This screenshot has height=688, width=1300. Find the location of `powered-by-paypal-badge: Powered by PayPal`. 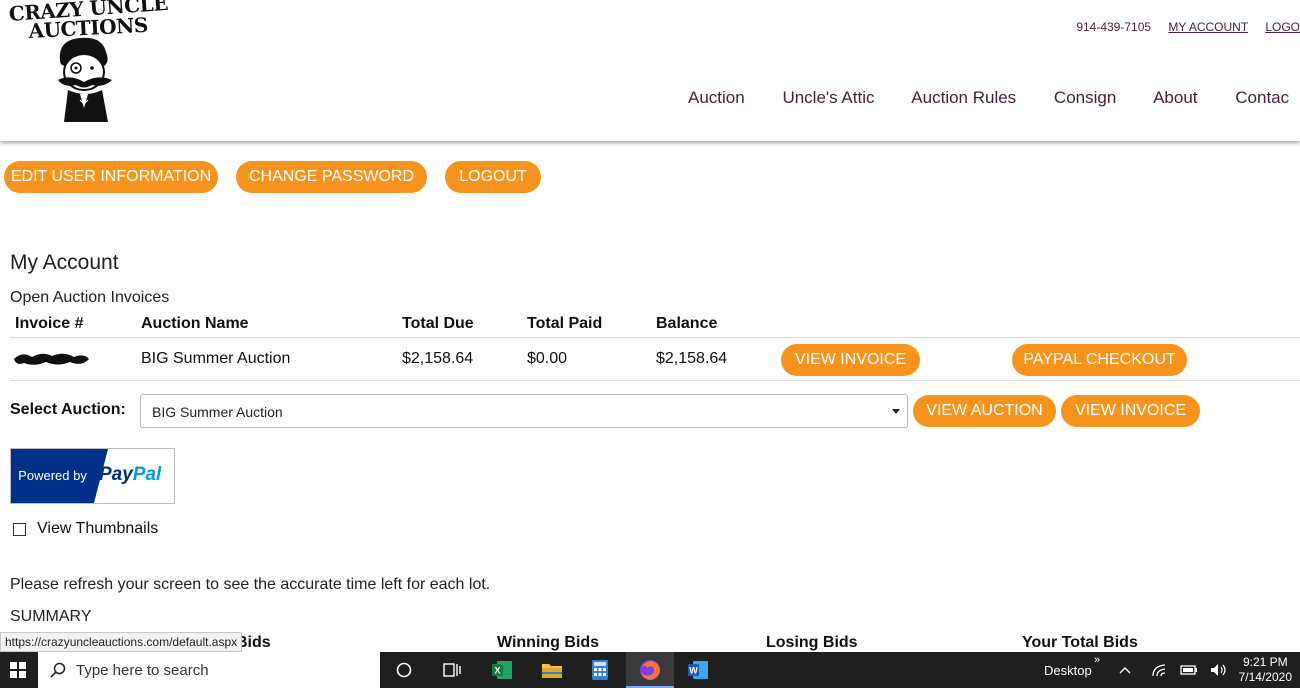

powered-by-paypal-badge: Powered by PayPal is located at coordinates (92, 476).